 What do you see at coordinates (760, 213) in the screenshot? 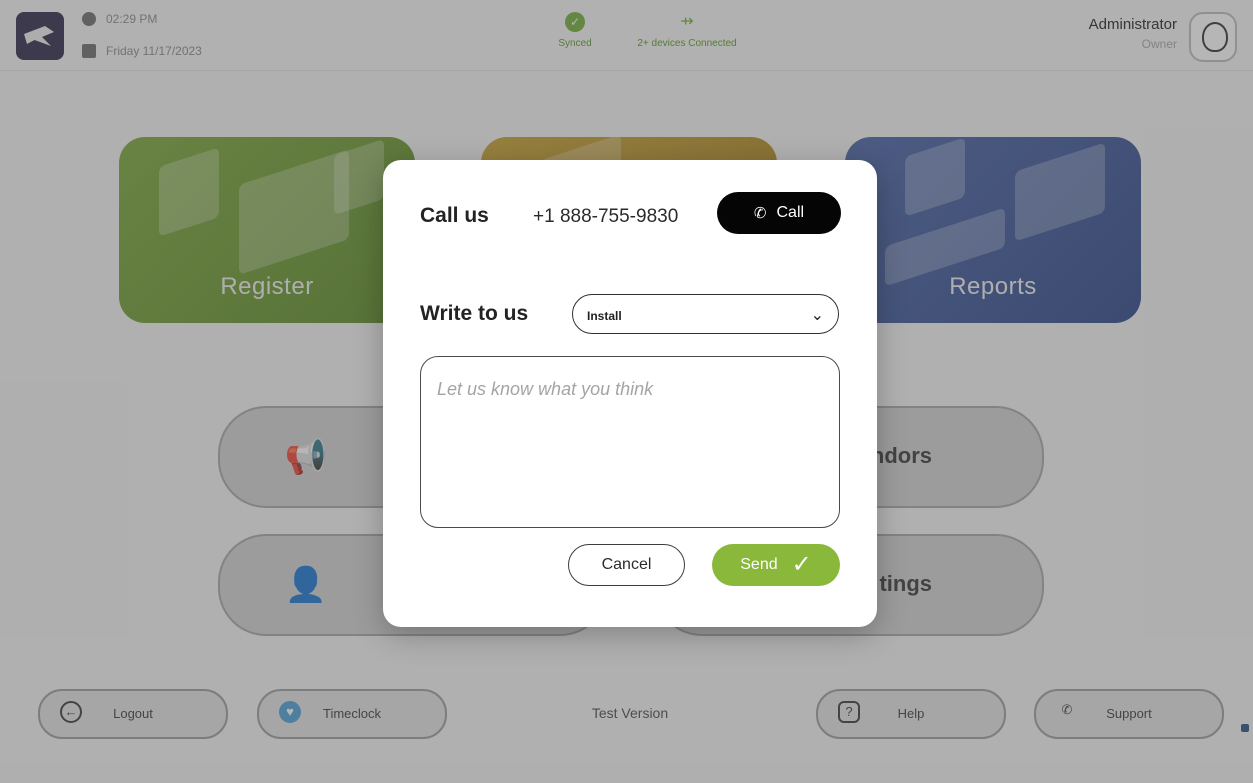
I see `phone-icon: ✆` at bounding box center [760, 213].